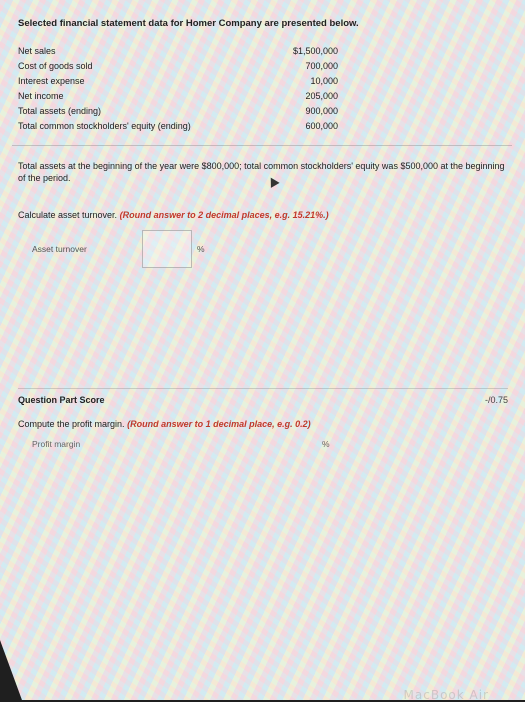 Image resolution: width=525 pixels, height=702 pixels. I want to click on table-row: Net sales $1,500,000, so click(178, 50).